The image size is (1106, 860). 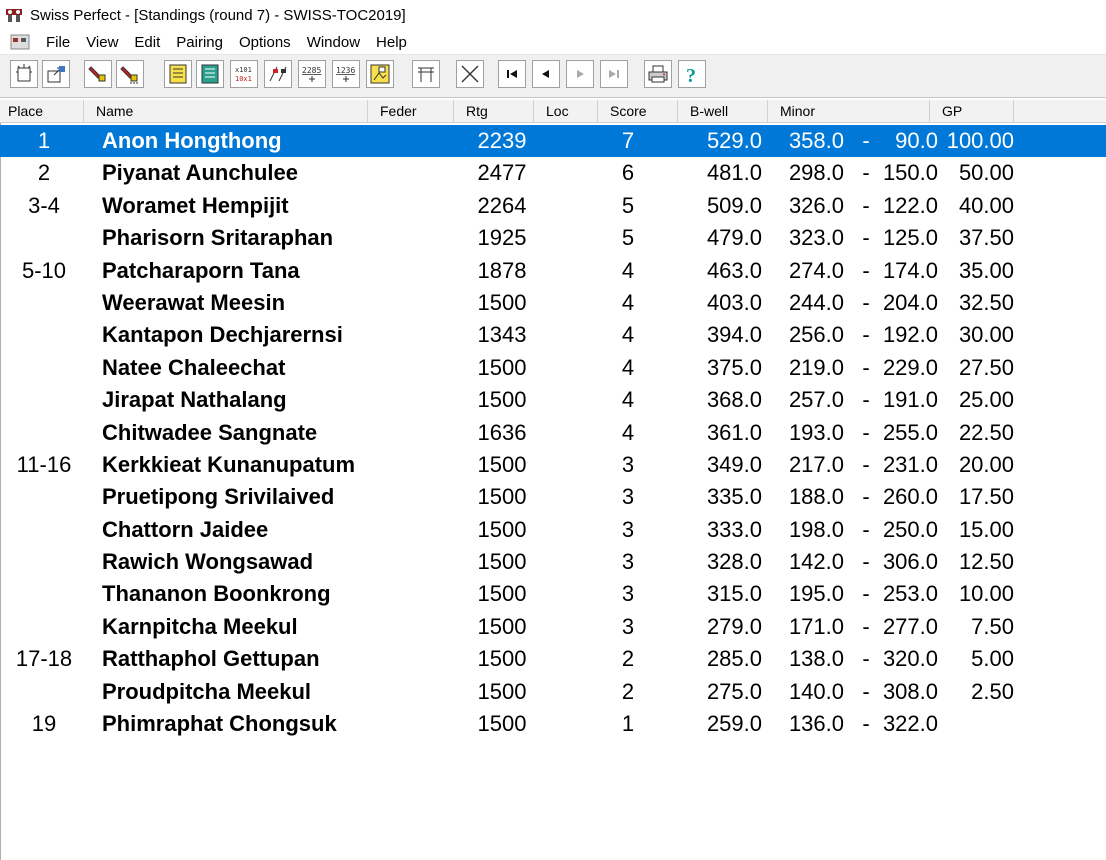 What do you see at coordinates (130, 74) in the screenshot?
I see `select-more-button` at bounding box center [130, 74].